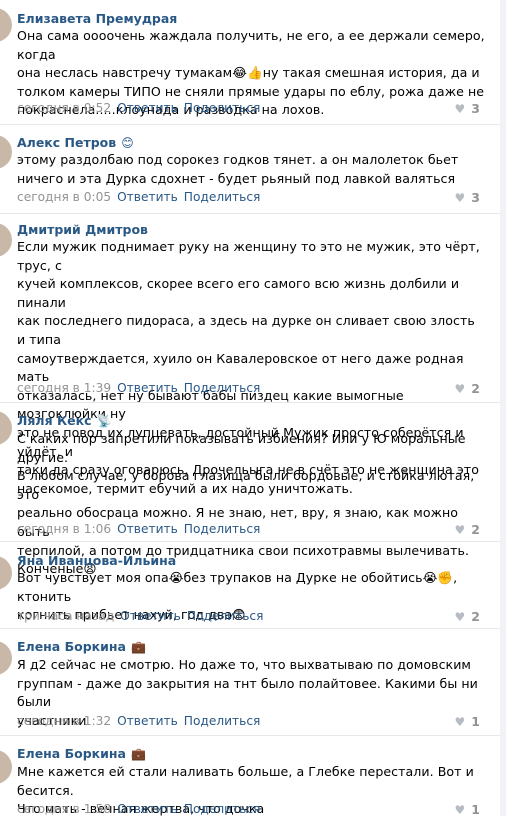  What do you see at coordinates (64, 809) in the screenshot?
I see `comment-time: сегодня в 1:58` at bounding box center [64, 809].